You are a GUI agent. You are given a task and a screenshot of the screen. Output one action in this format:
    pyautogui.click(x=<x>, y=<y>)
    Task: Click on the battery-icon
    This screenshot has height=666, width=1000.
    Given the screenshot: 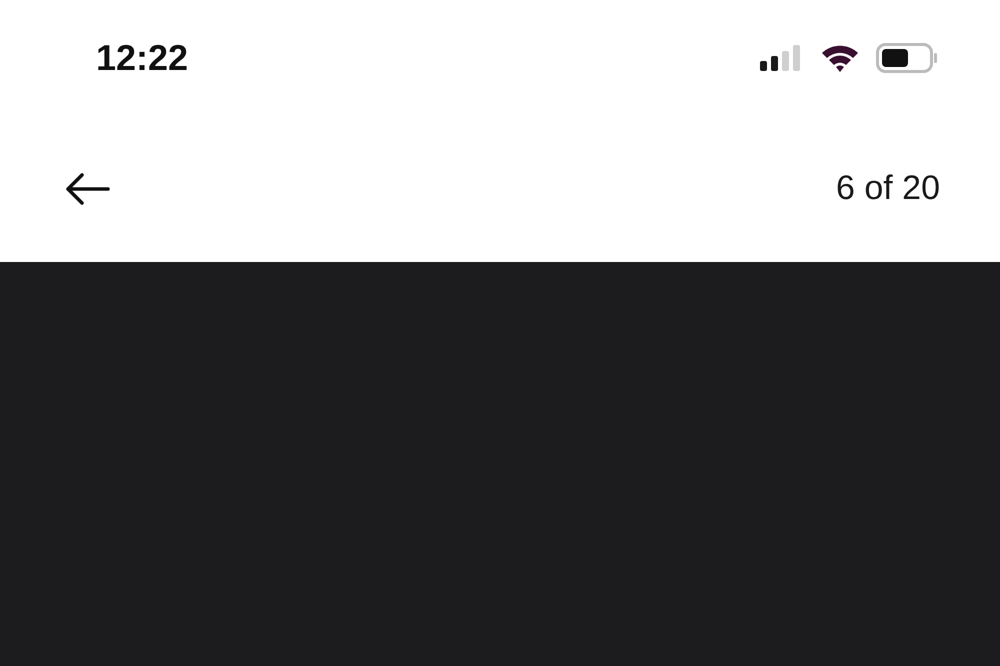 What is the action you would take?
    pyautogui.click(x=907, y=57)
    